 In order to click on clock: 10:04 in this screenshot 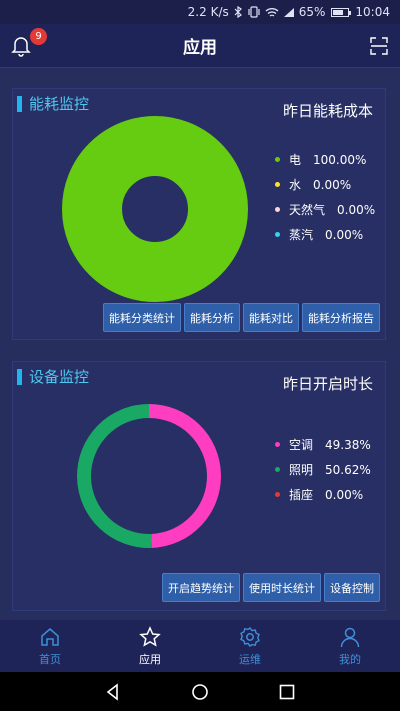, I will do `click(372, 12)`.